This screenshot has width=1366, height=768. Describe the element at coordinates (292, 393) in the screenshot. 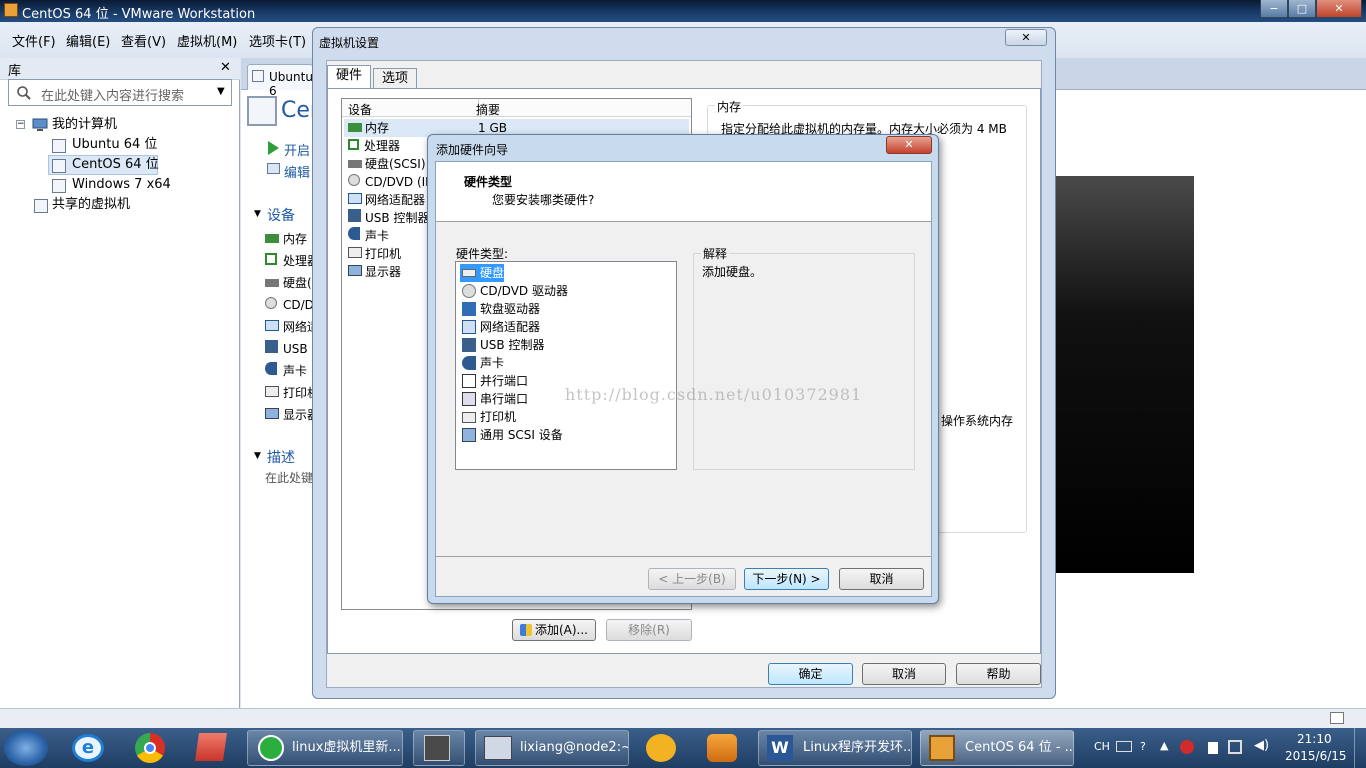

I see `device-printer: 打印机` at that location.